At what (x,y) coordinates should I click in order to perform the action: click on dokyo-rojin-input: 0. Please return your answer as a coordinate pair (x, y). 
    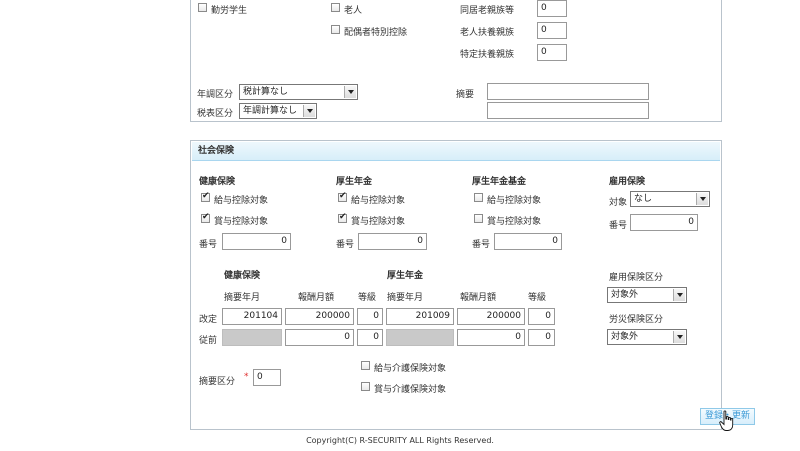
    Looking at the image, I should click on (552, 8).